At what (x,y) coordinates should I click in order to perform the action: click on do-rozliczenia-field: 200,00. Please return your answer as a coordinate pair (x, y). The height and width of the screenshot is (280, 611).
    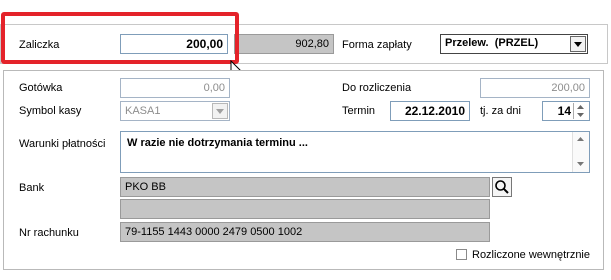
    Looking at the image, I should click on (535, 88).